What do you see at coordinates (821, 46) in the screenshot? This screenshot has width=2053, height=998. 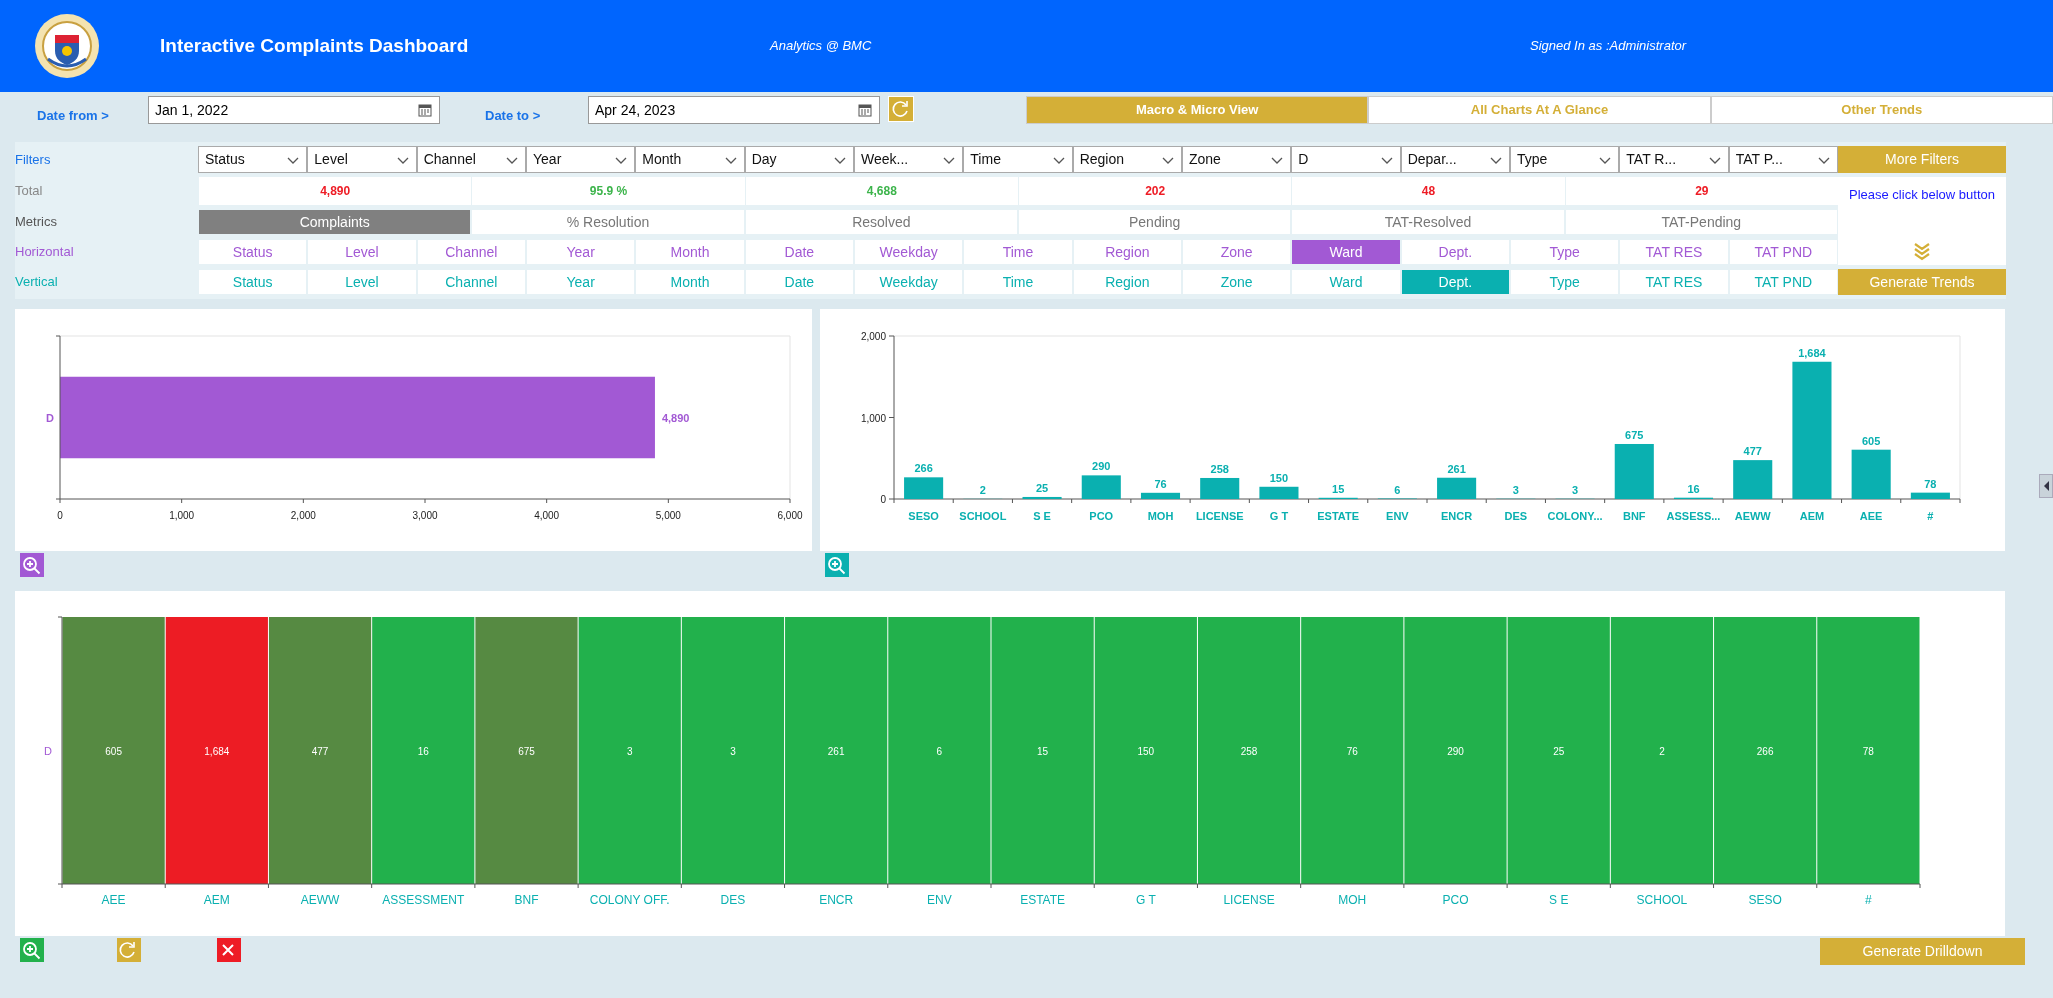 I see `analytics-text: Analytics @ BMC` at bounding box center [821, 46].